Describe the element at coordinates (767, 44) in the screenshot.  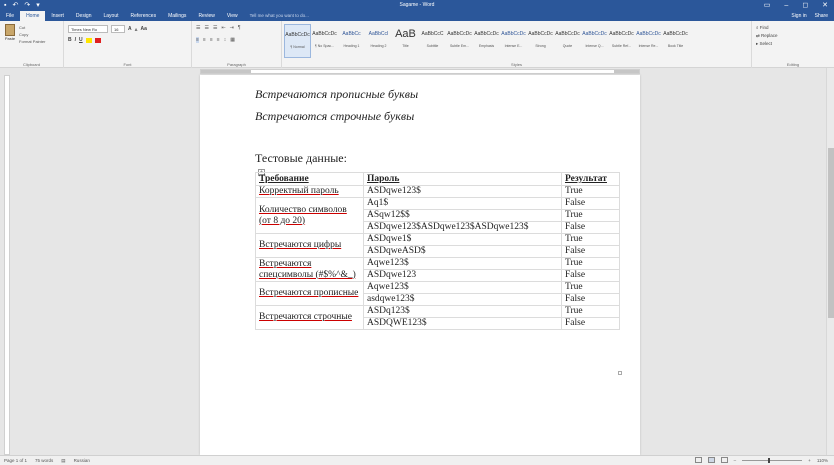
I see `select-button: ▸ Select` at that location.